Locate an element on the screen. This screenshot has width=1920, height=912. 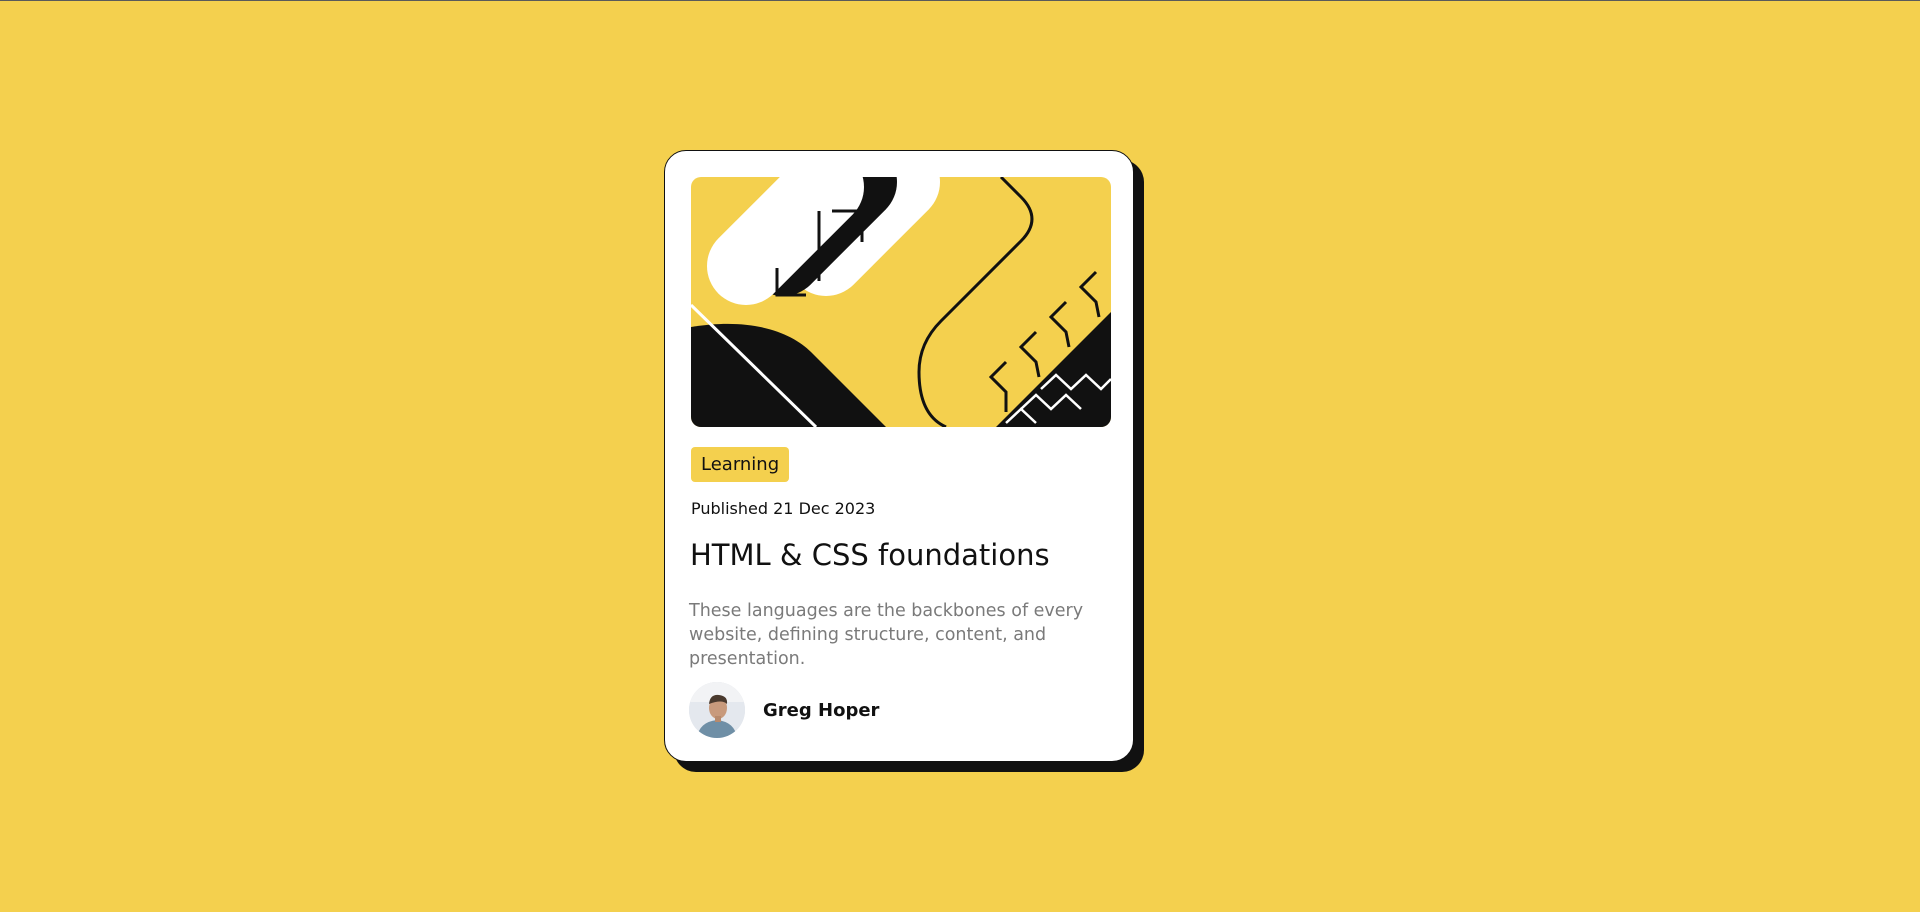
hero-illustration is located at coordinates (901, 302).